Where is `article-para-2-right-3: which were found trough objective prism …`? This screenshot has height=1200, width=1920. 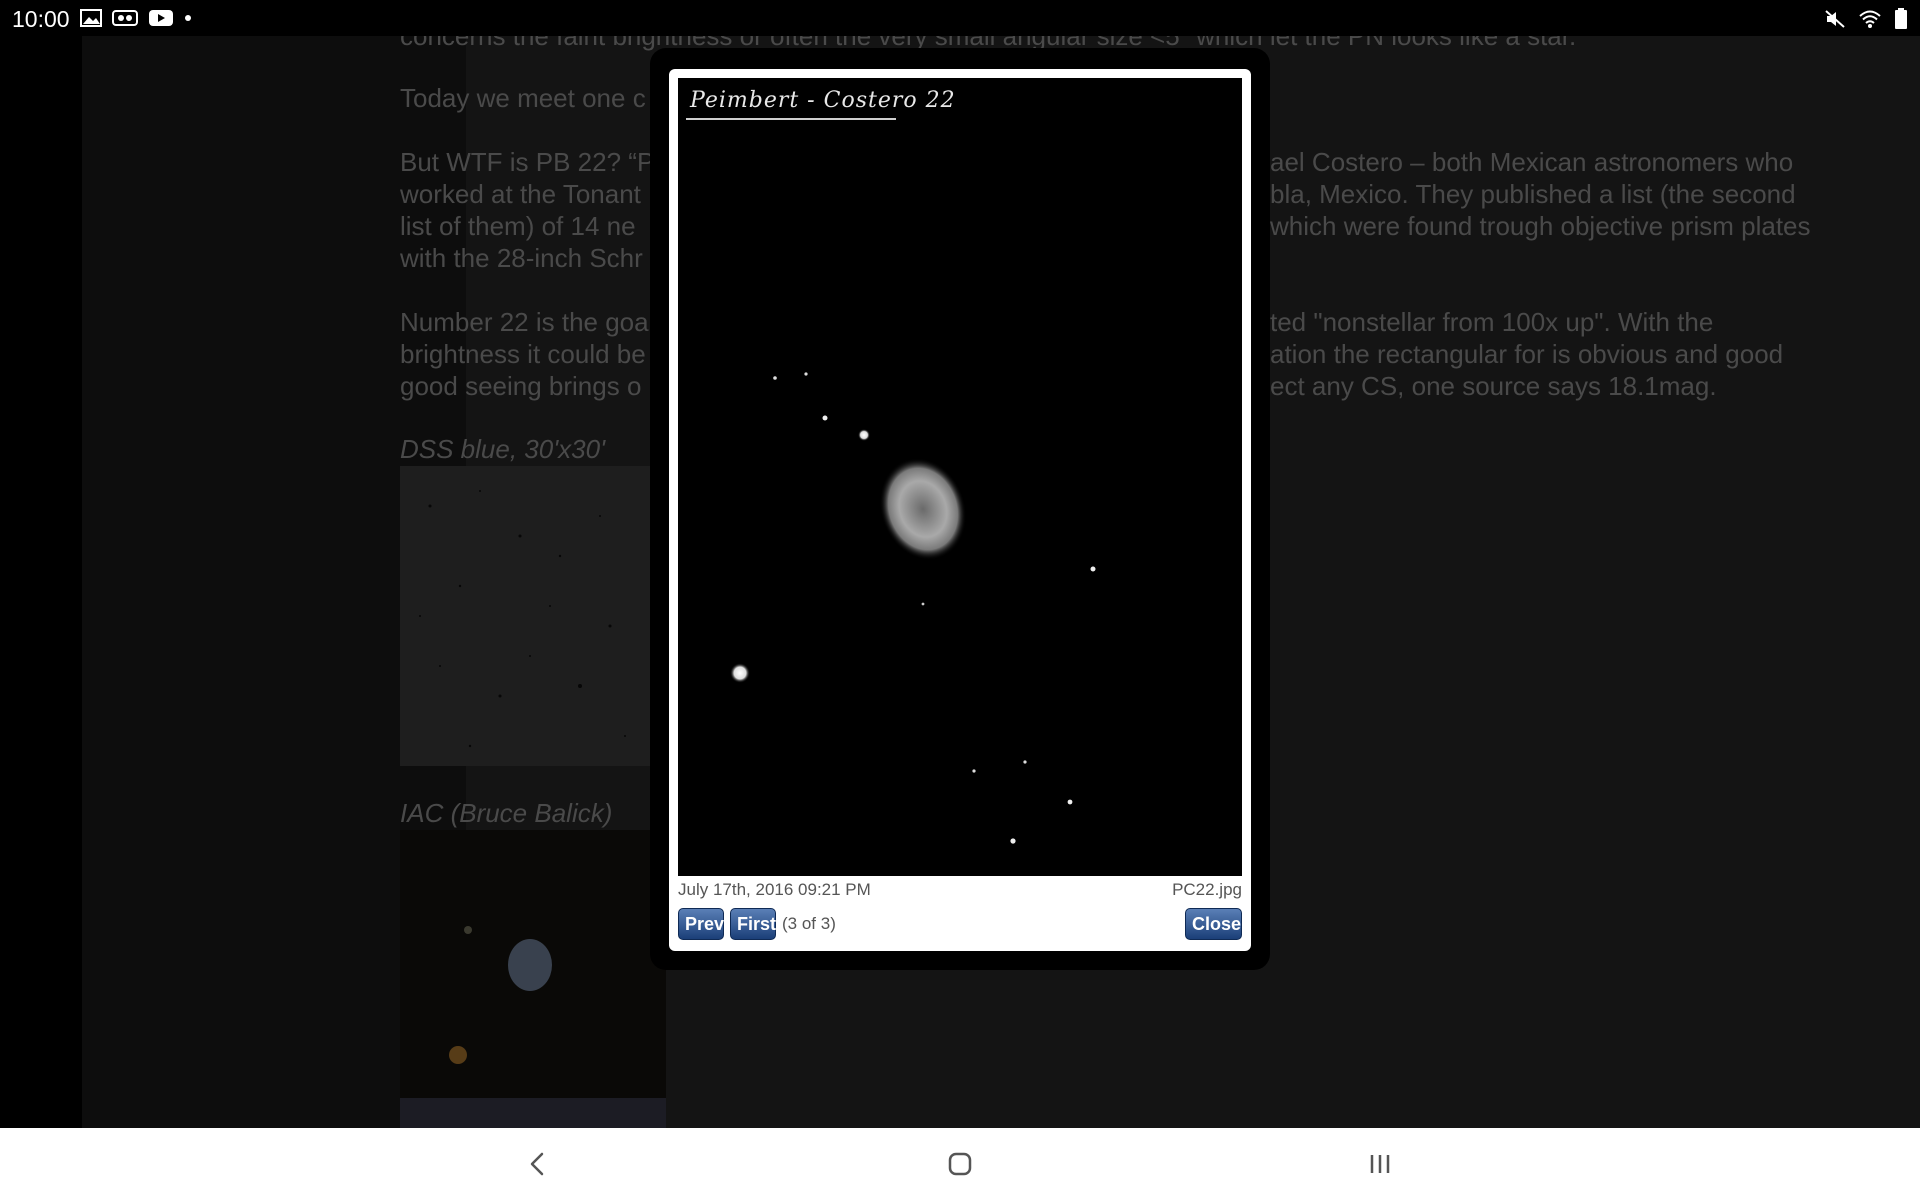 article-para-2-right-3: which were found trough objective prism … is located at coordinates (1540, 226).